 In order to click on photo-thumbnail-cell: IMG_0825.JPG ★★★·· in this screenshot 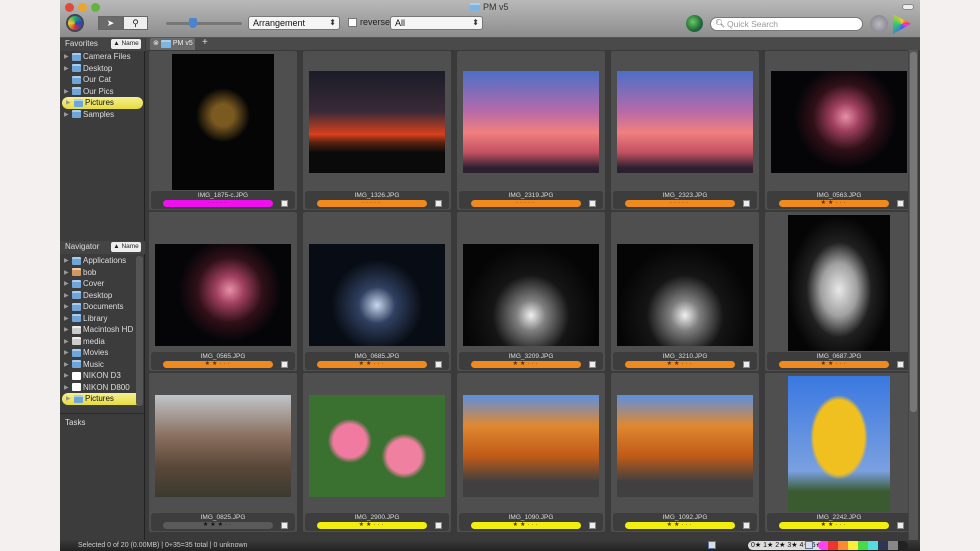, I will do `click(223, 452)`.